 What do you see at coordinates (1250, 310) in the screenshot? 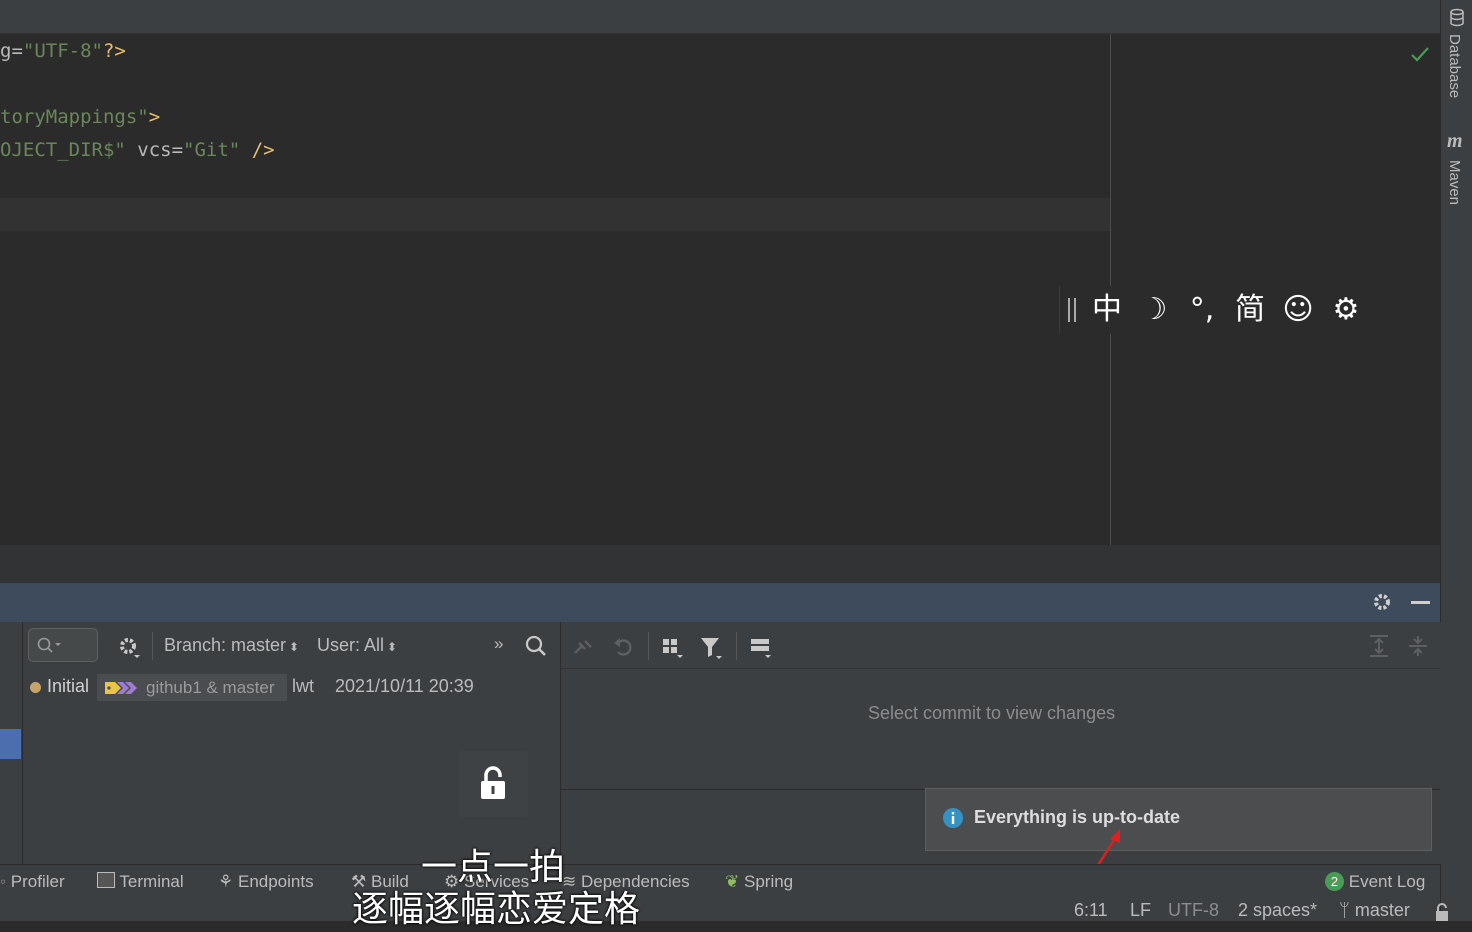
I see `simplified-icon: 简` at bounding box center [1250, 310].